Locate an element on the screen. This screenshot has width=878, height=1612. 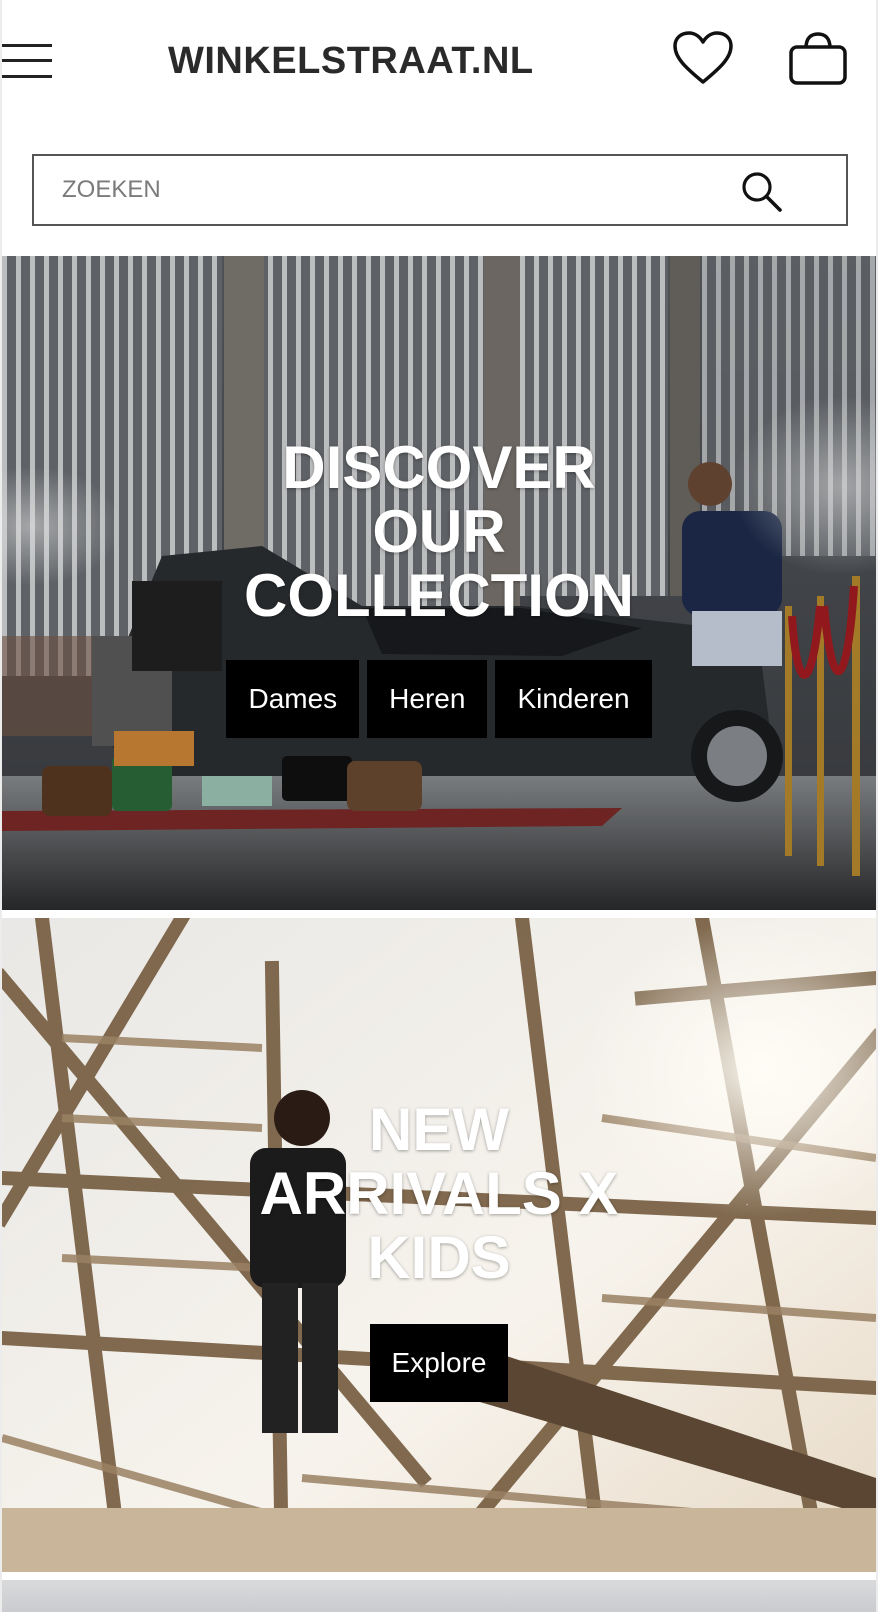
kinderen-button: Kinderen is located at coordinates (573, 699).